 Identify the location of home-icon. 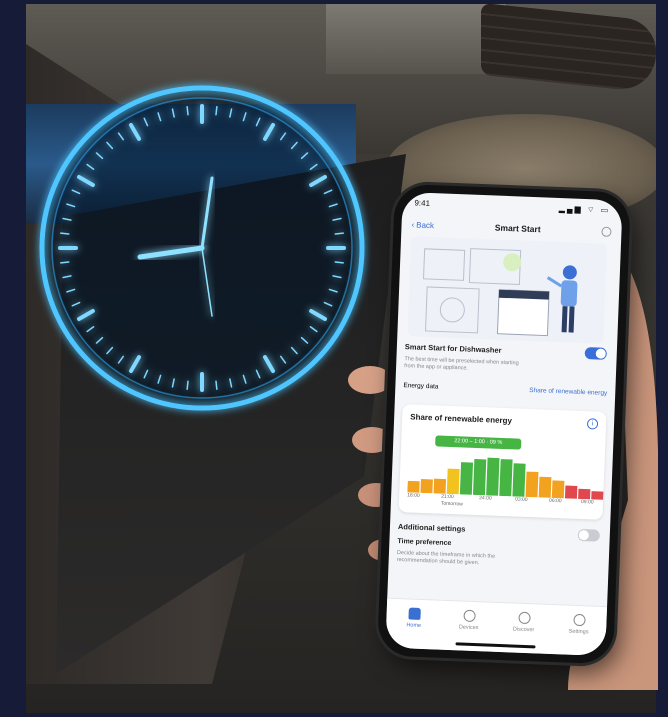
(414, 613).